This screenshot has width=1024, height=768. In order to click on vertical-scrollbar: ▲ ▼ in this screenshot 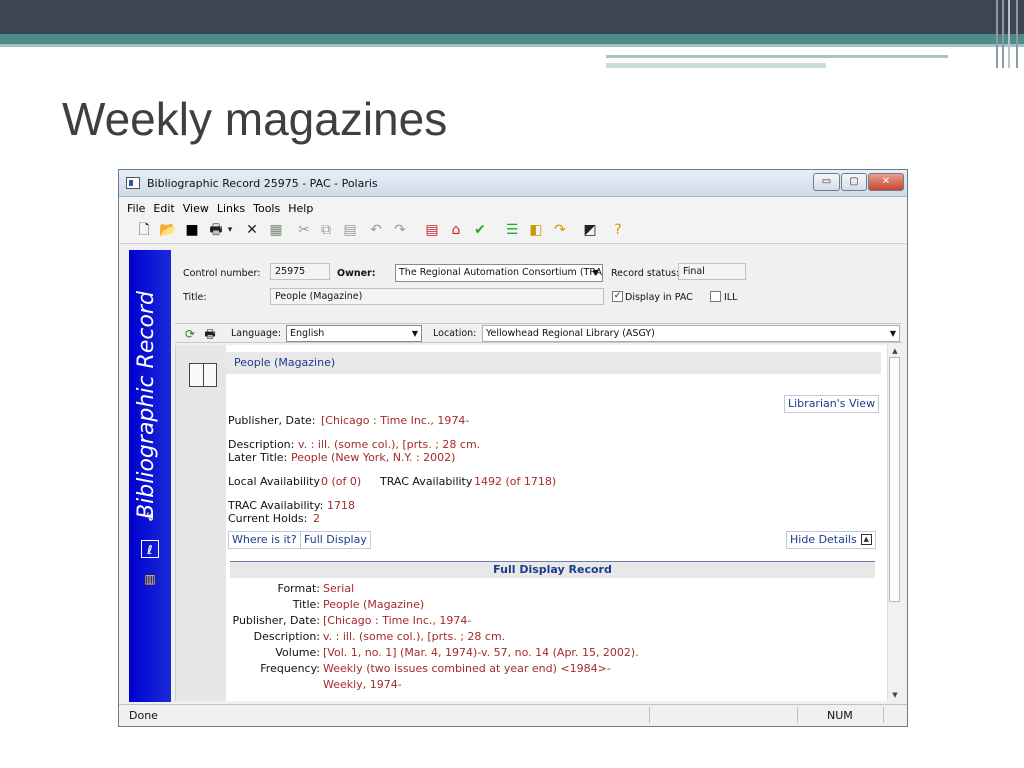, I will do `click(894, 523)`.